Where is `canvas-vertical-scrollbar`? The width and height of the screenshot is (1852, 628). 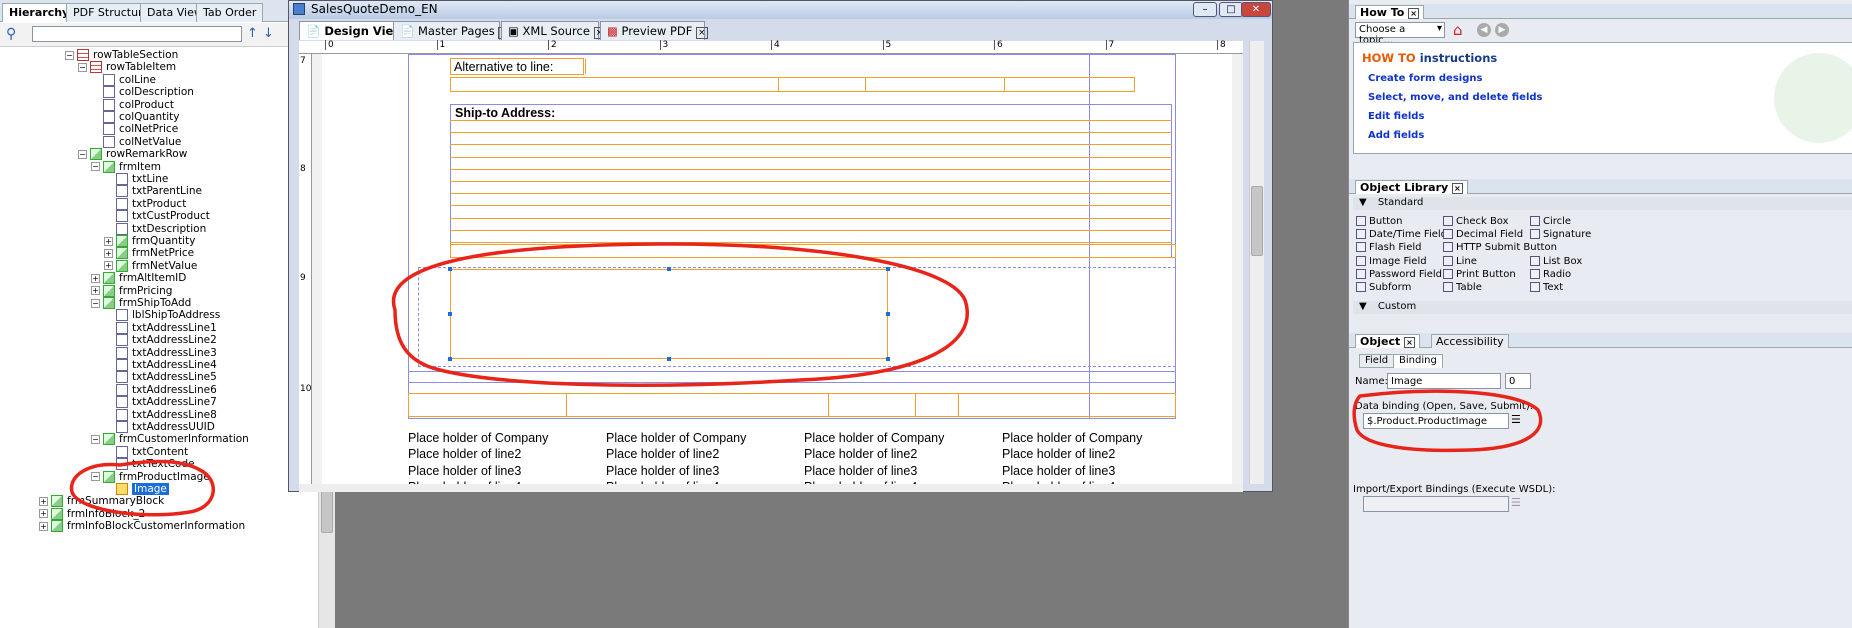 canvas-vertical-scrollbar is located at coordinates (1256, 262).